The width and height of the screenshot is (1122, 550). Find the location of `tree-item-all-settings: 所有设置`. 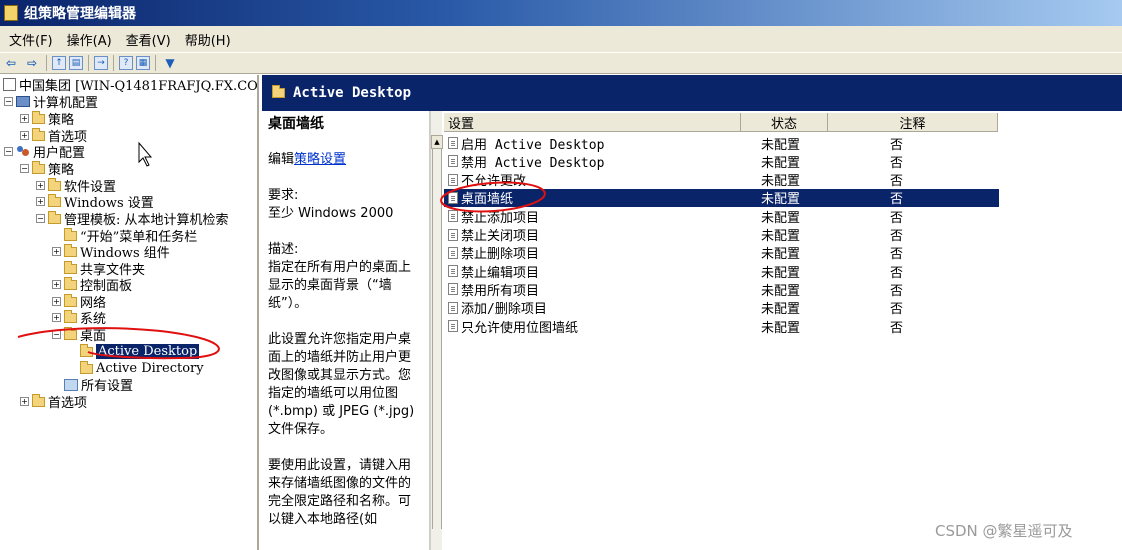

tree-item-all-settings: 所有设置 is located at coordinates (98, 385).